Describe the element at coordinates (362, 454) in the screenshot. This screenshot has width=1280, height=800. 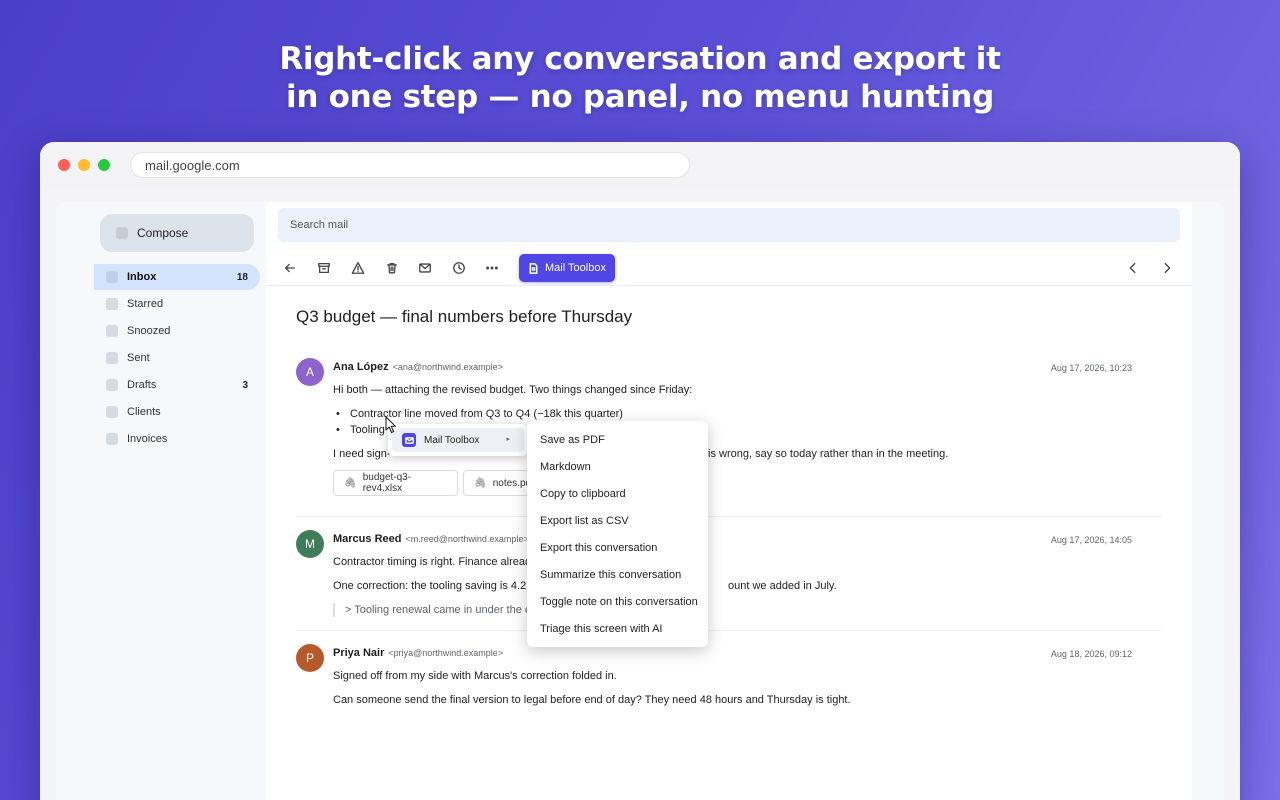
I see `message-body-line: I need sign-` at that location.